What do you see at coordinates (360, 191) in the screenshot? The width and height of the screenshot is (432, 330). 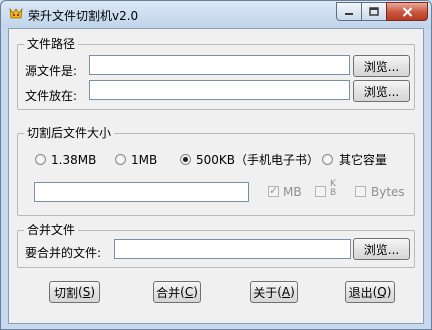 I see `unit-bytes-checkbox` at bounding box center [360, 191].